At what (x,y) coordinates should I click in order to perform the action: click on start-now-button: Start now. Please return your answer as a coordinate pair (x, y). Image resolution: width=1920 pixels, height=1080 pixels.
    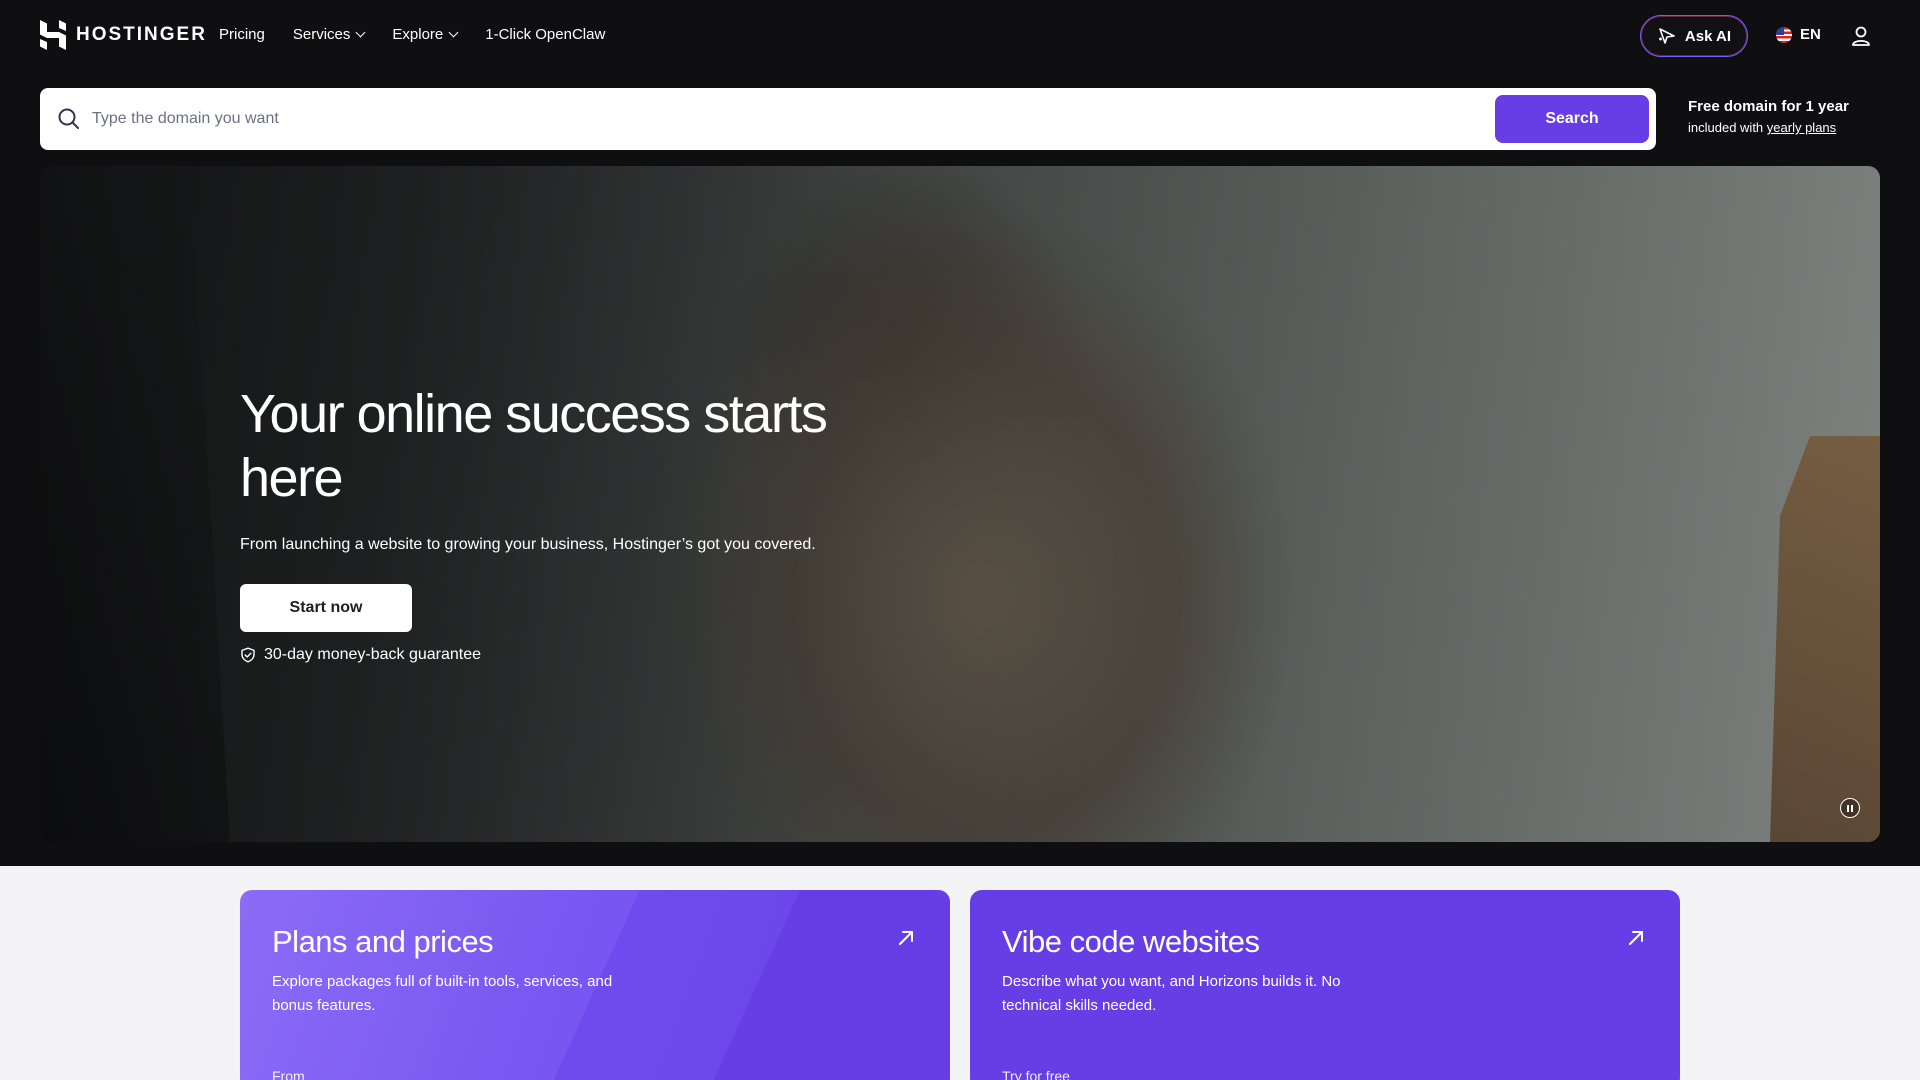
    Looking at the image, I should click on (326, 608).